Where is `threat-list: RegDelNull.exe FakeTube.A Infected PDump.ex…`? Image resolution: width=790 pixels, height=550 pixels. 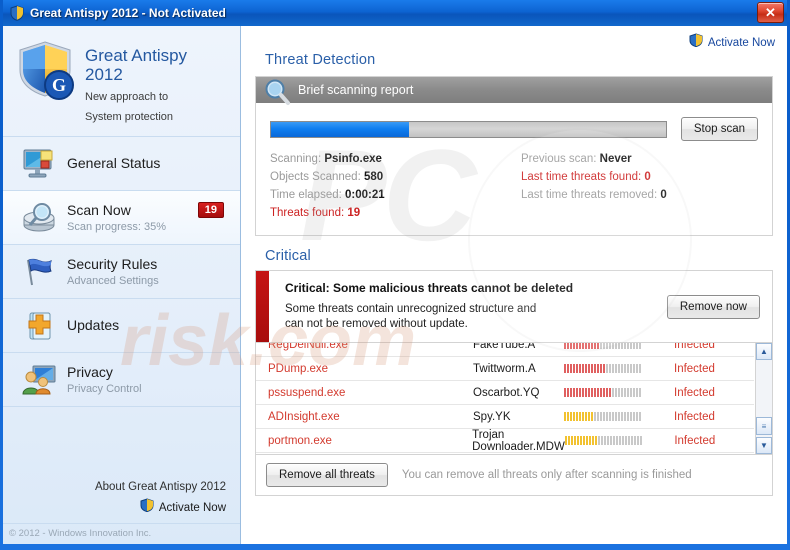 threat-list: RegDelNull.exe FakeTube.A Infected PDump.ex… is located at coordinates (514, 399).